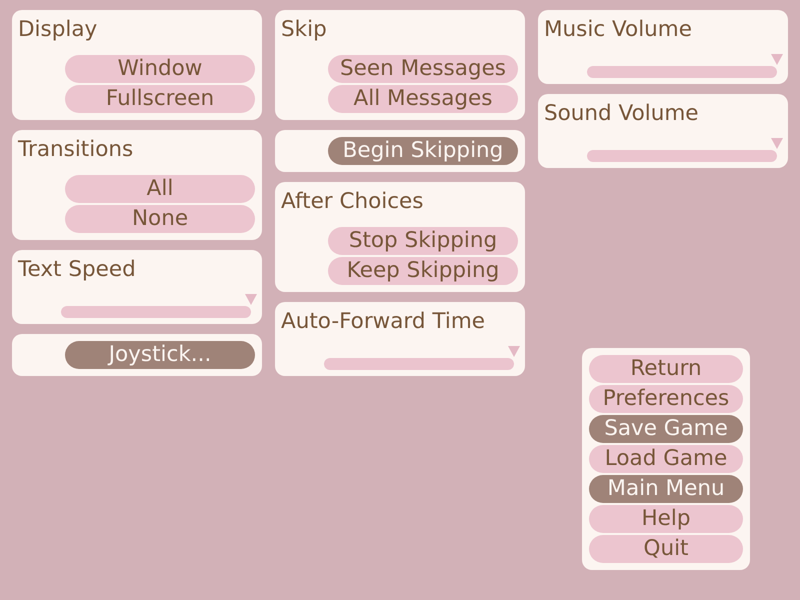 This screenshot has height=600, width=800. I want to click on option-button: All Messages, so click(423, 99).